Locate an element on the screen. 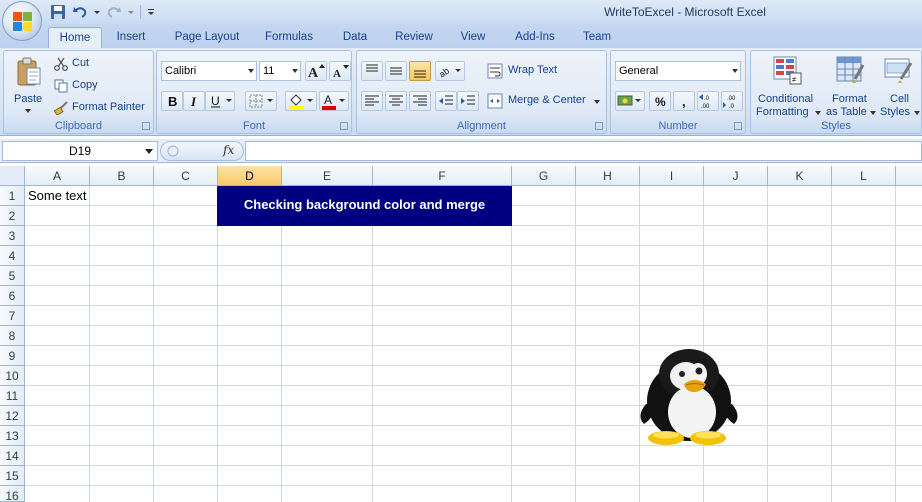 Image resolution: width=922 pixels, height=502 pixels. cut-button: Cut is located at coordinates (99, 64).